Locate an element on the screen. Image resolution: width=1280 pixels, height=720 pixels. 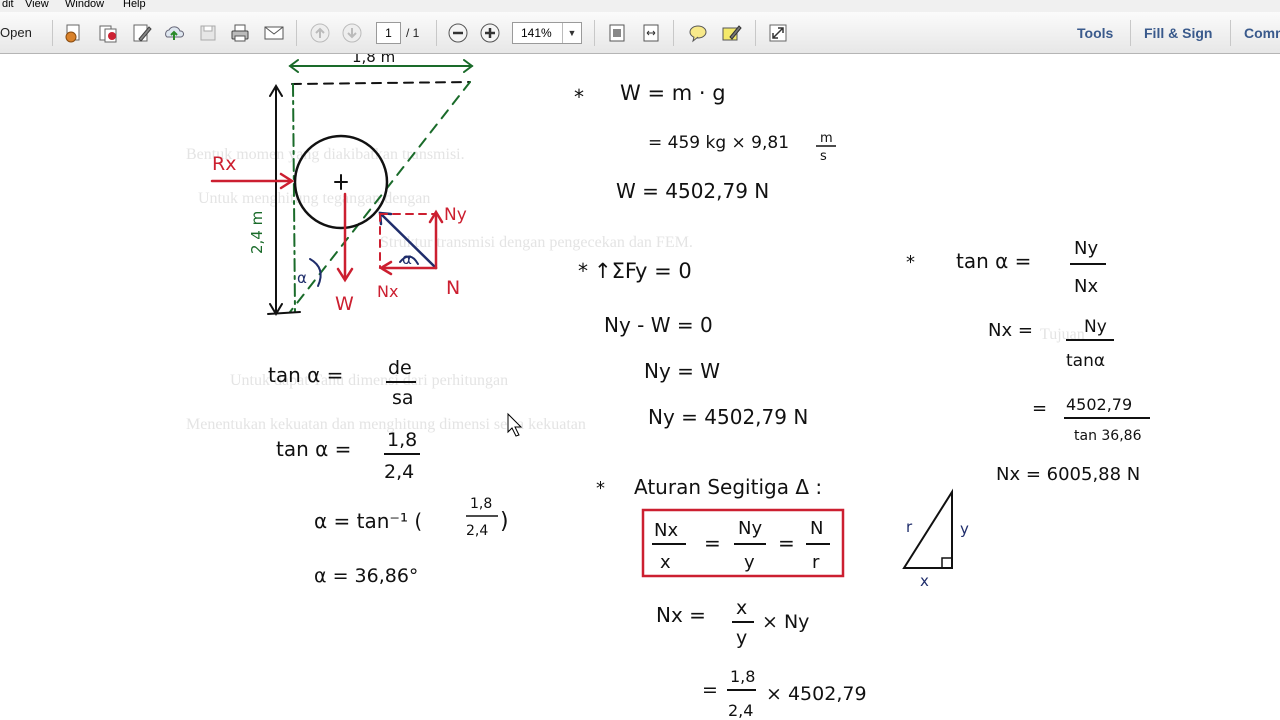
combine-files-button is located at coordinates (108, 33).